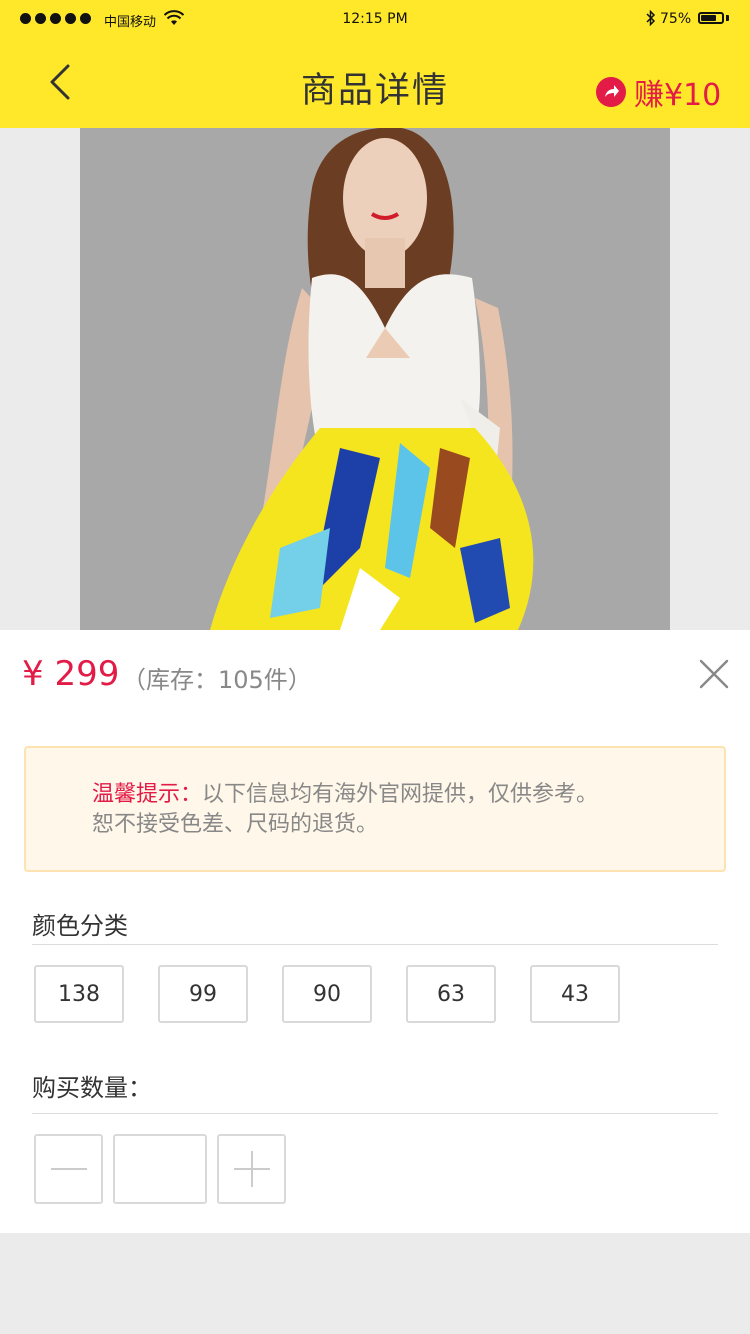 This screenshot has height=1334, width=750. Describe the element at coordinates (678, 95) in the screenshot. I see `earn-reward-label: 赚¥10` at that location.